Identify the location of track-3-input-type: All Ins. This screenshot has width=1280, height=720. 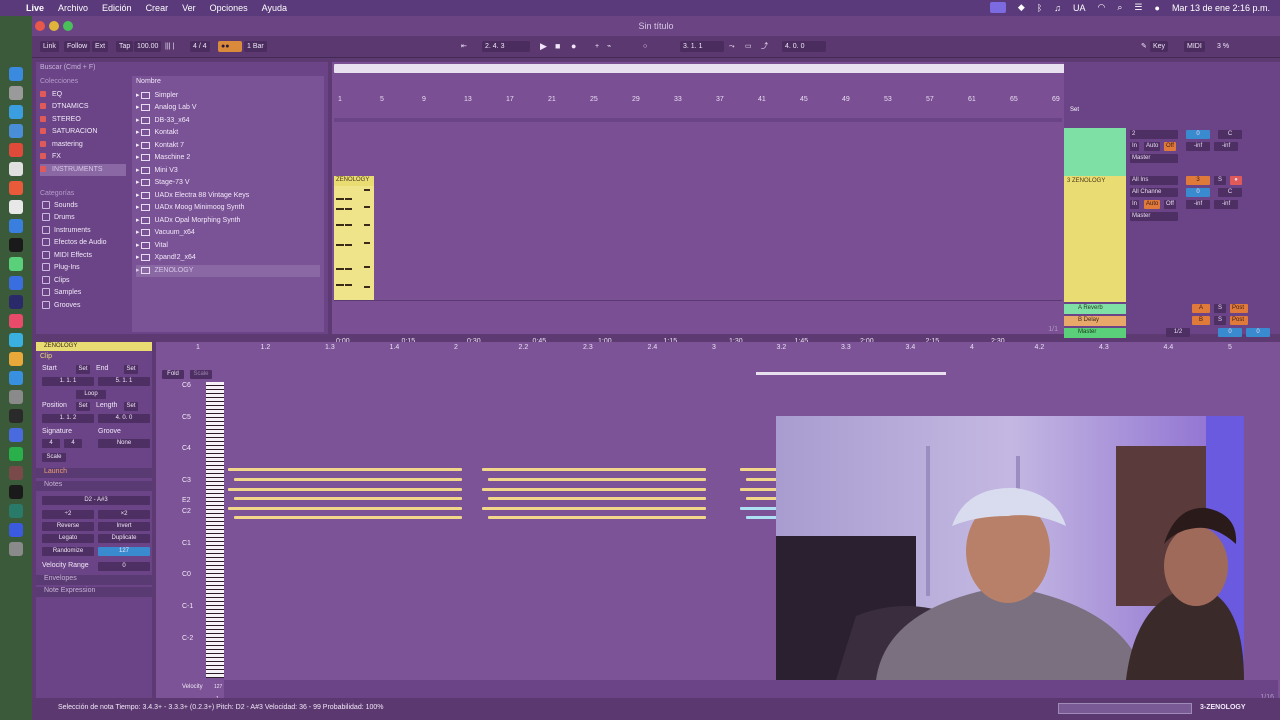
(1154, 180).